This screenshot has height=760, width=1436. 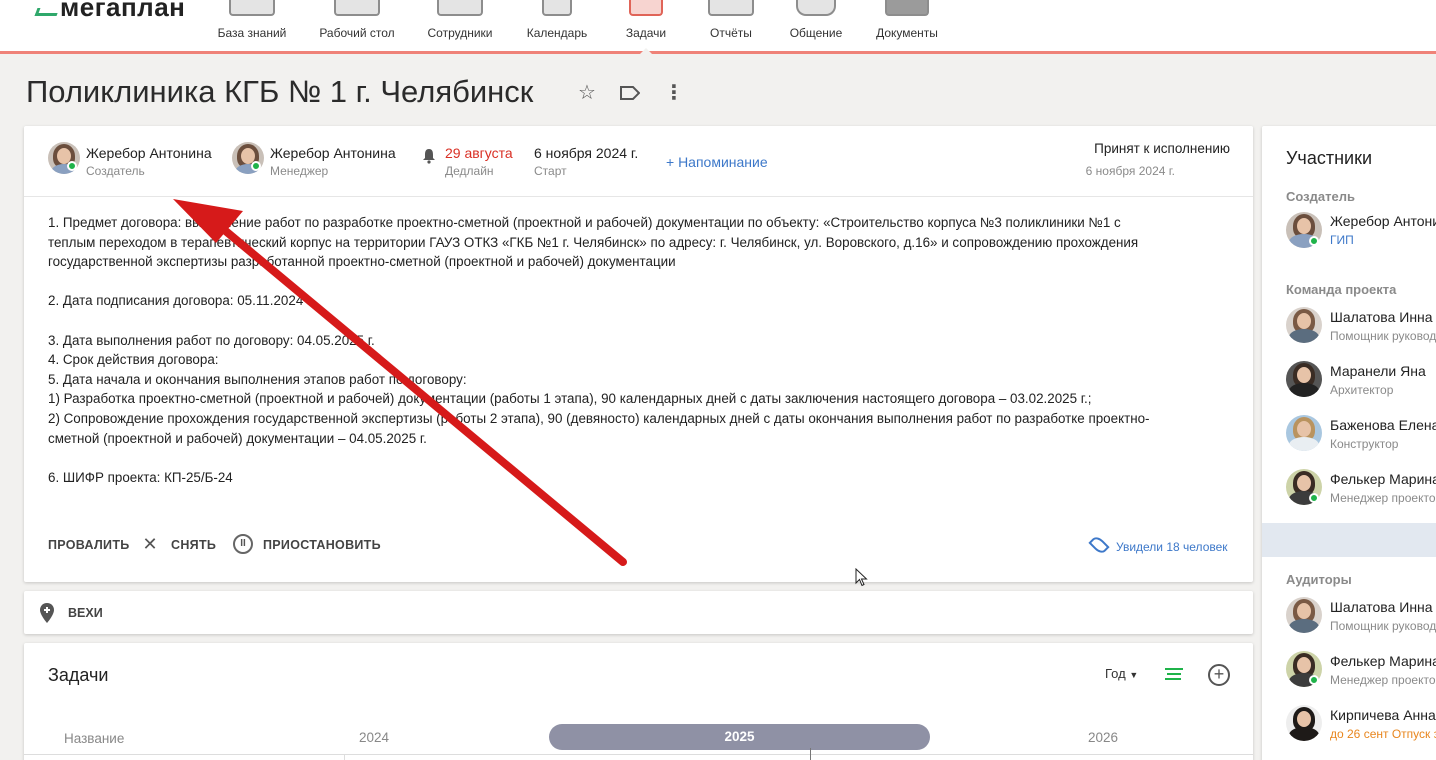 What do you see at coordinates (638, 612) in the screenshot?
I see `milestones-panel: ВЕХИ` at bounding box center [638, 612].